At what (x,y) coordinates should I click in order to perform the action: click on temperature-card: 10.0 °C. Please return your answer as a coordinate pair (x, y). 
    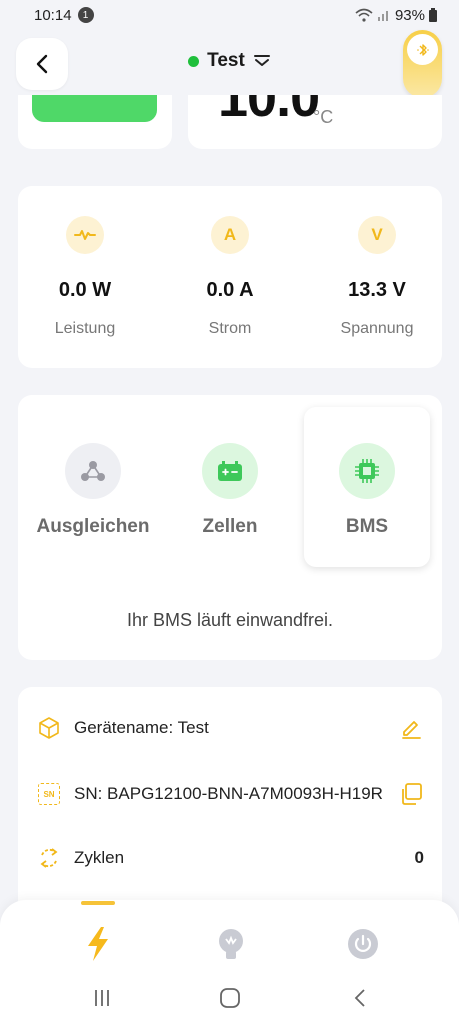
    Looking at the image, I should click on (315, 122).